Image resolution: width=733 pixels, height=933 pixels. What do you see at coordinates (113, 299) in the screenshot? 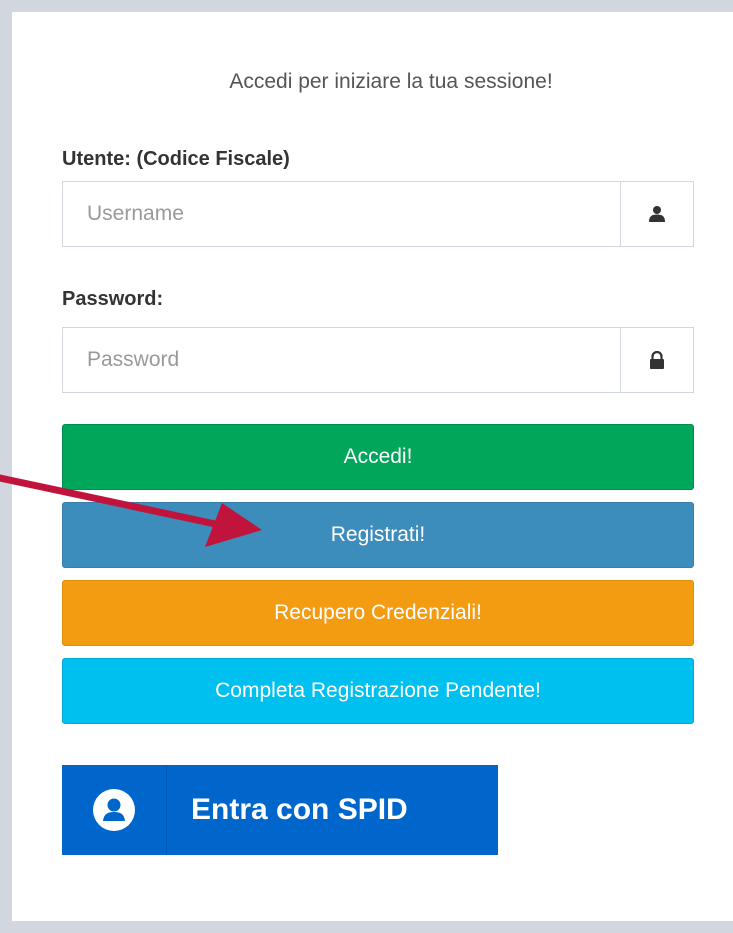
I see `password-label: Password:` at bounding box center [113, 299].